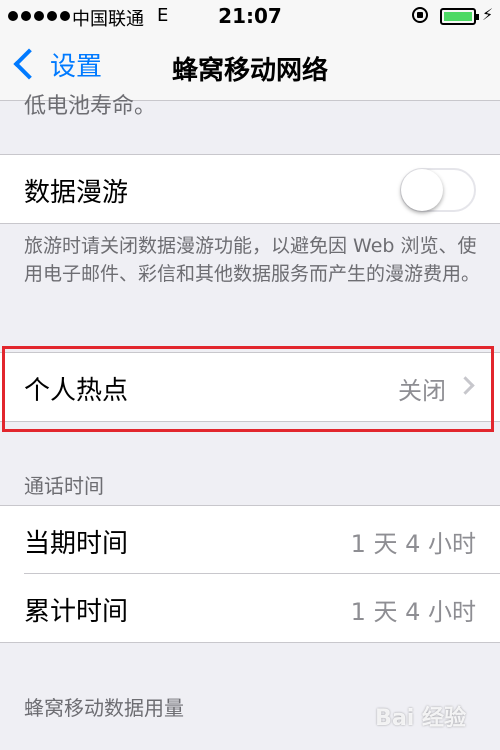 The height and width of the screenshot is (750, 500). What do you see at coordinates (250, 608) in the screenshot?
I see `call-time-lifetime-row: 累计时间 1 天 4 小时` at bounding box center [250, 608].